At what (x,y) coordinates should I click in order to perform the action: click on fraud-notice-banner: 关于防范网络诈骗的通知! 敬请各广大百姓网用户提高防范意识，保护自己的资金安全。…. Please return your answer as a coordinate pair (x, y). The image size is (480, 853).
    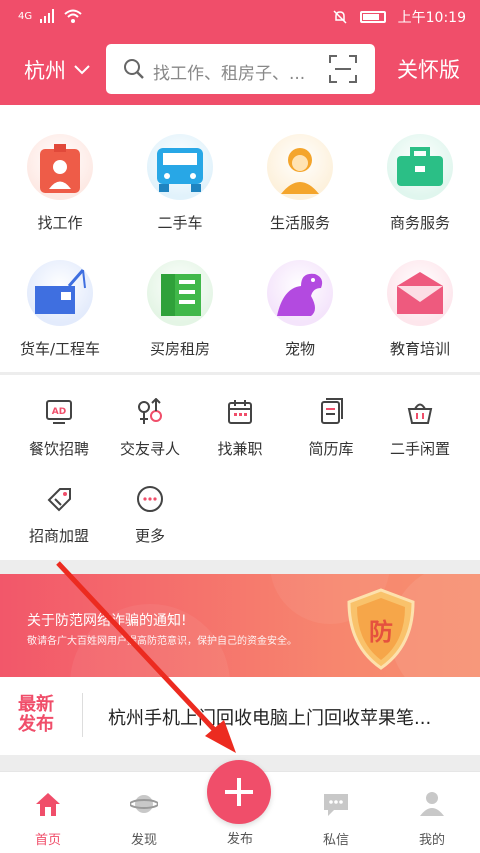
    Looking at the image, I should click on (240, 625).